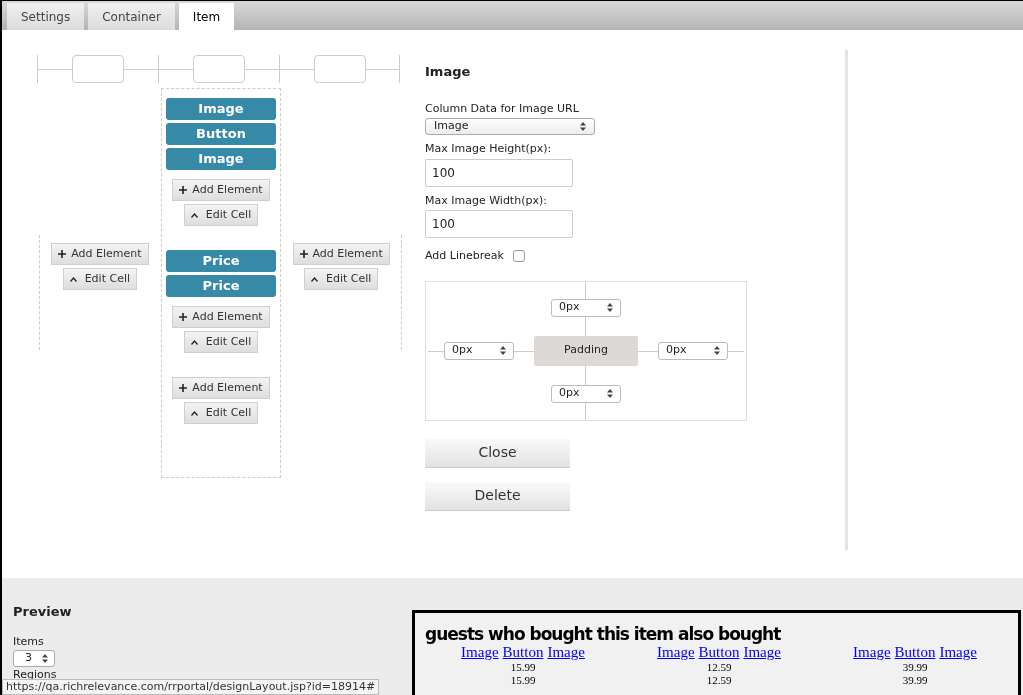 Image resolution: width=1023 pixels, height=695 pixels. What do you see at coordinates (35, 674) in the screenshot?
I see `field-label: Regions` at bounding box center [35, 674].